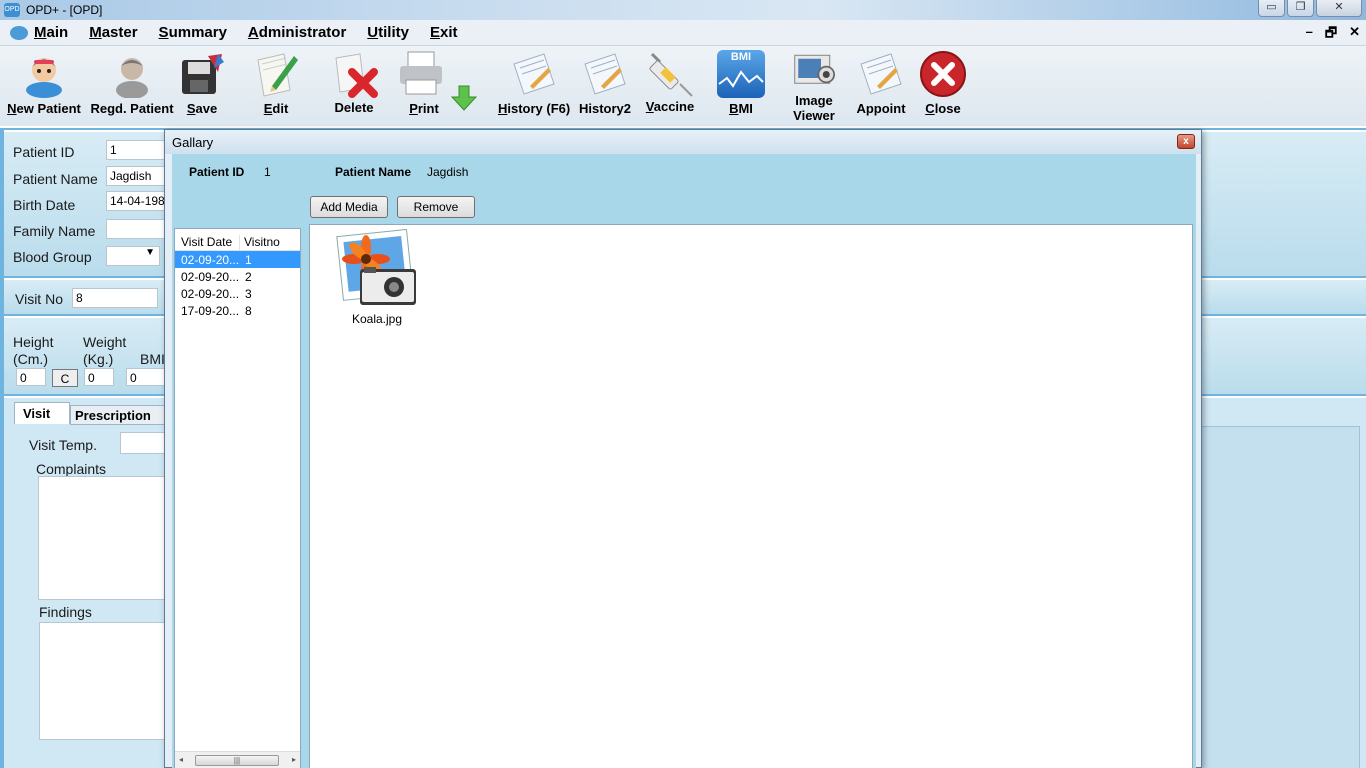 This screenshot has height=768, width=1366. I want to click on bmi-button: BMI BMI, so click(741, 86).